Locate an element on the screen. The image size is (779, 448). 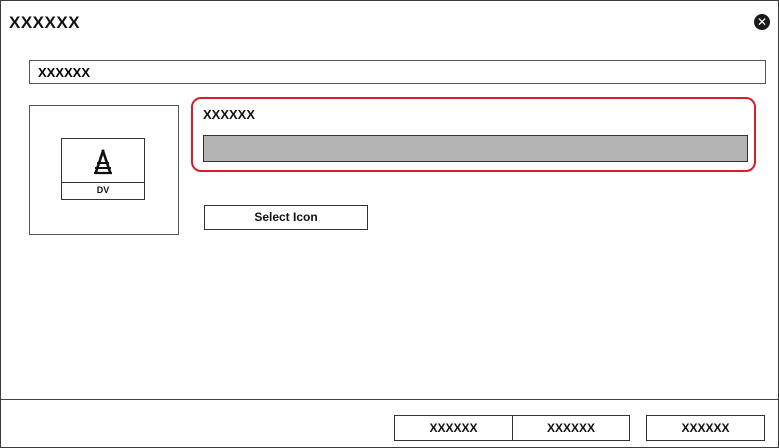
icon-glyph-area is located at coordinates (103, 161).